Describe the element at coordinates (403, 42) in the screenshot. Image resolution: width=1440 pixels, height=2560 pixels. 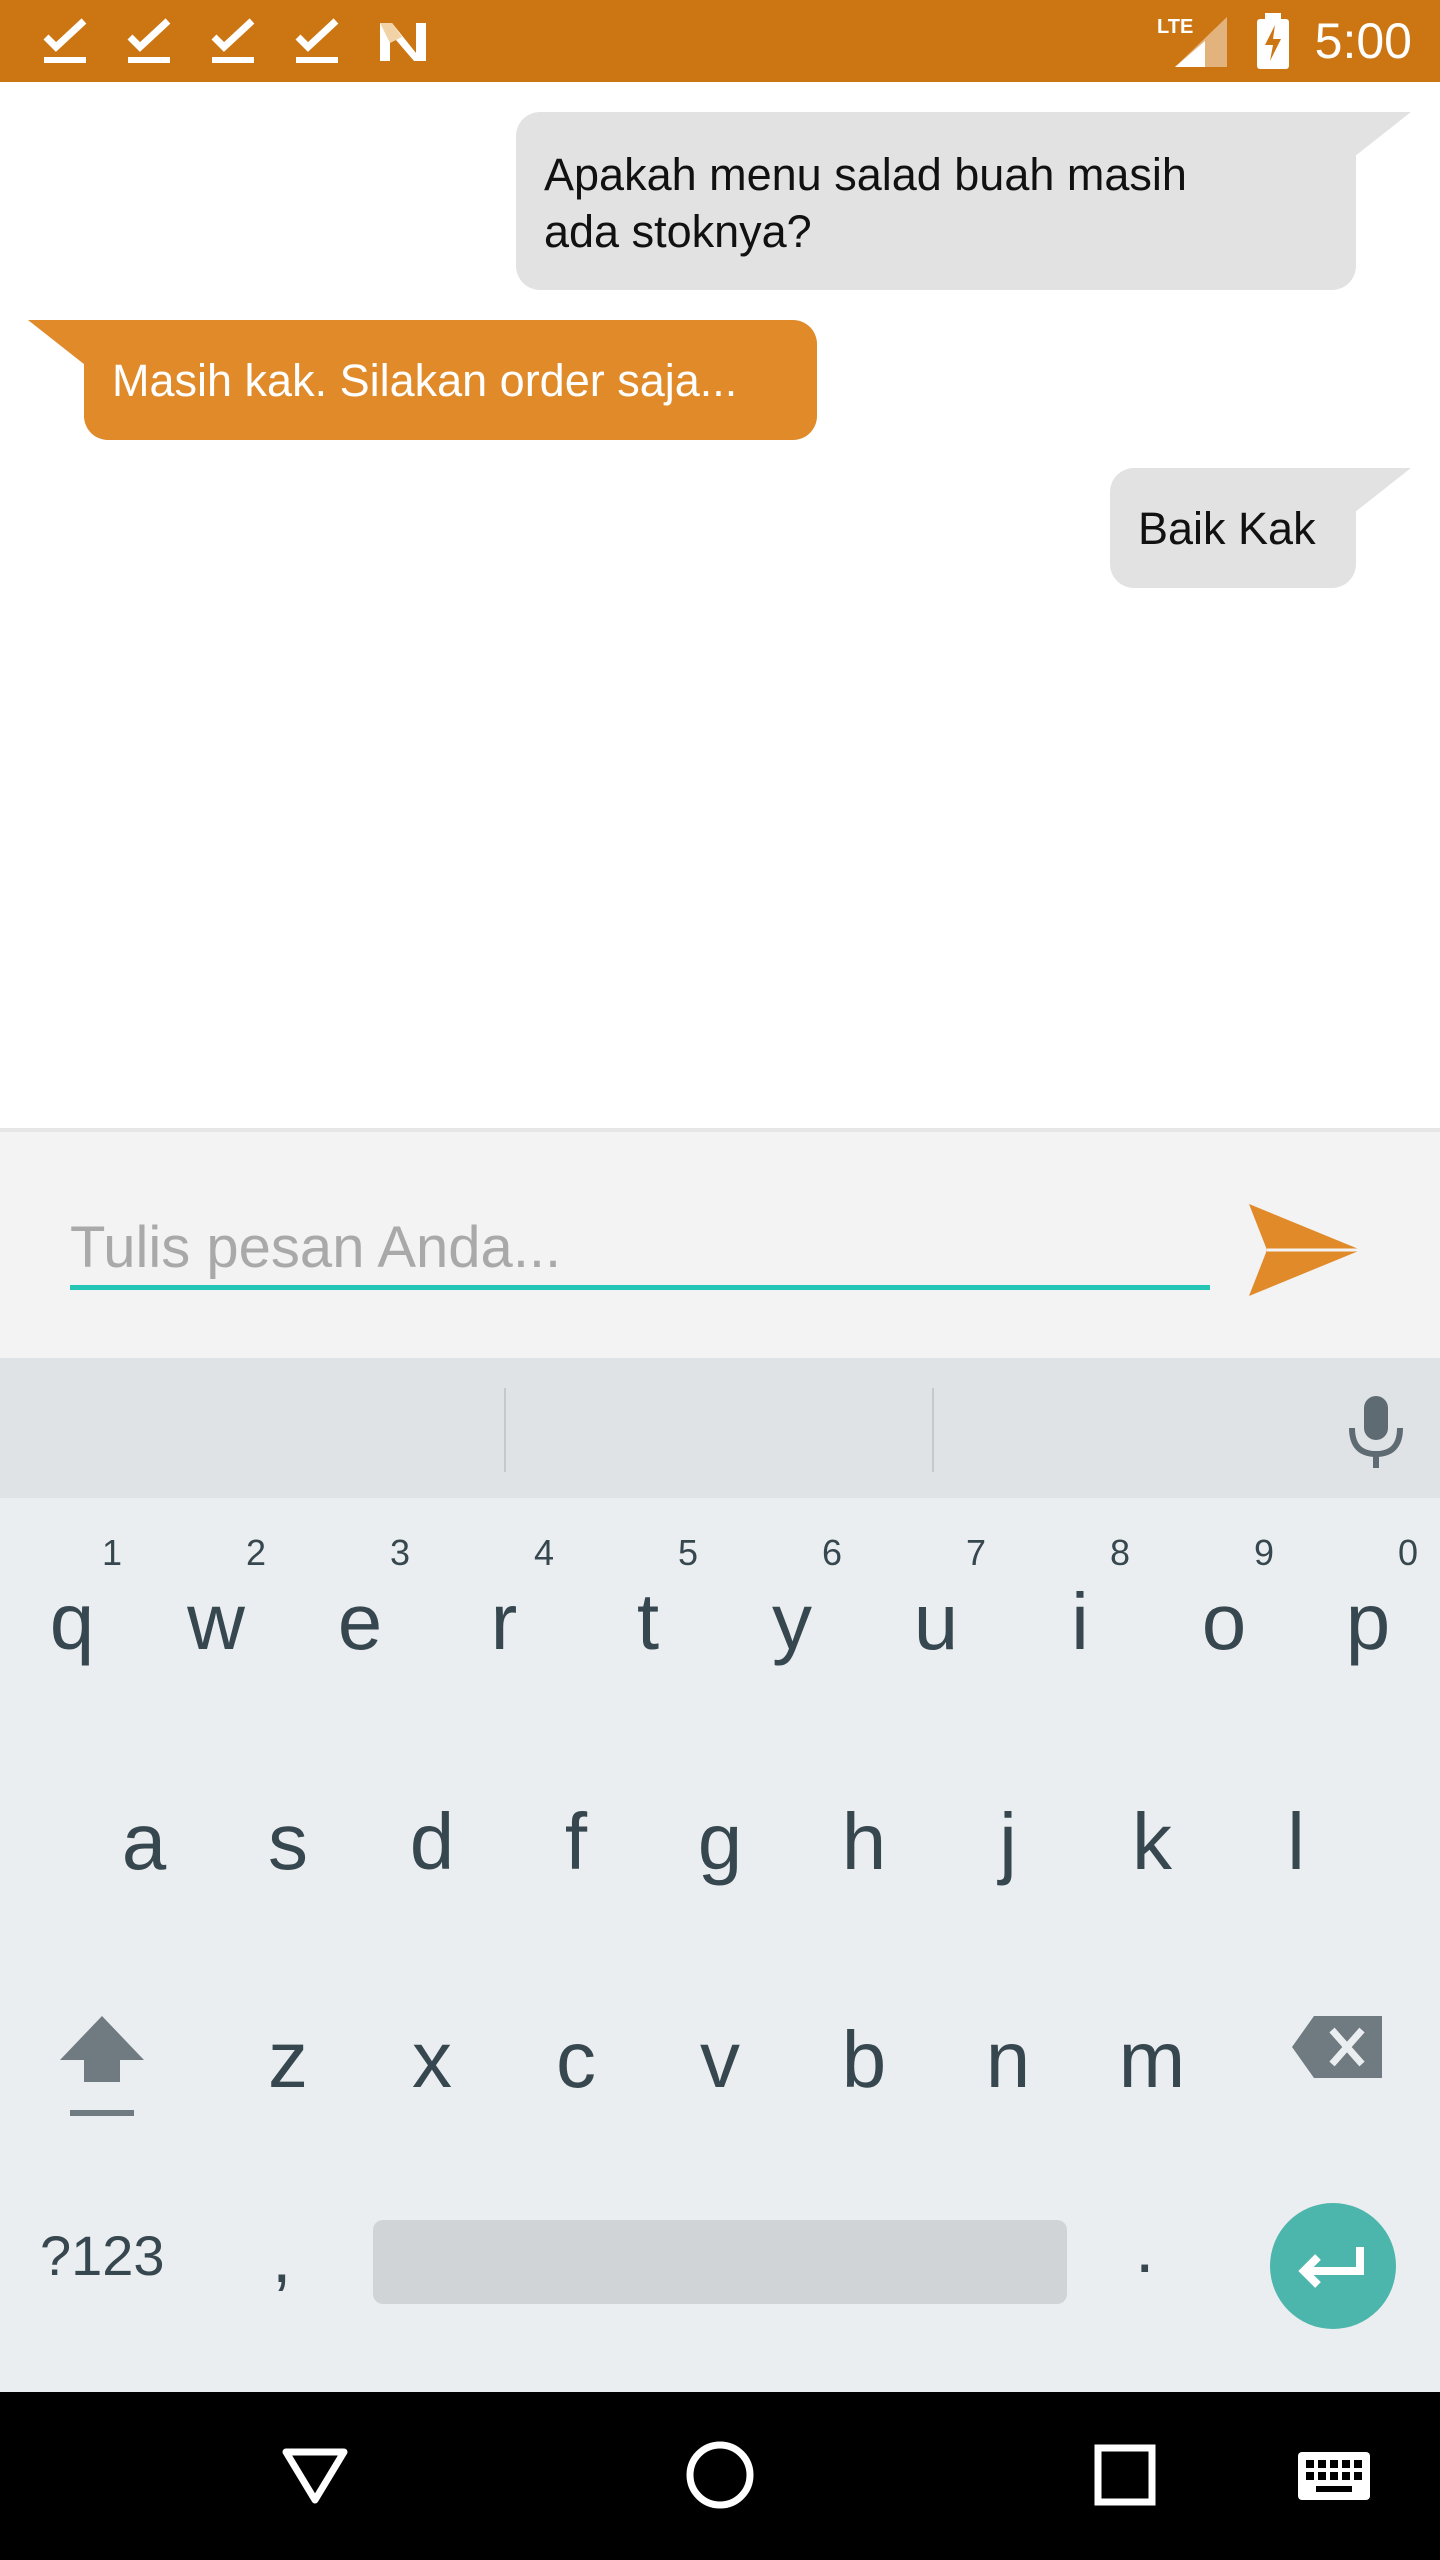
I see `n-logo-icon` at that location.